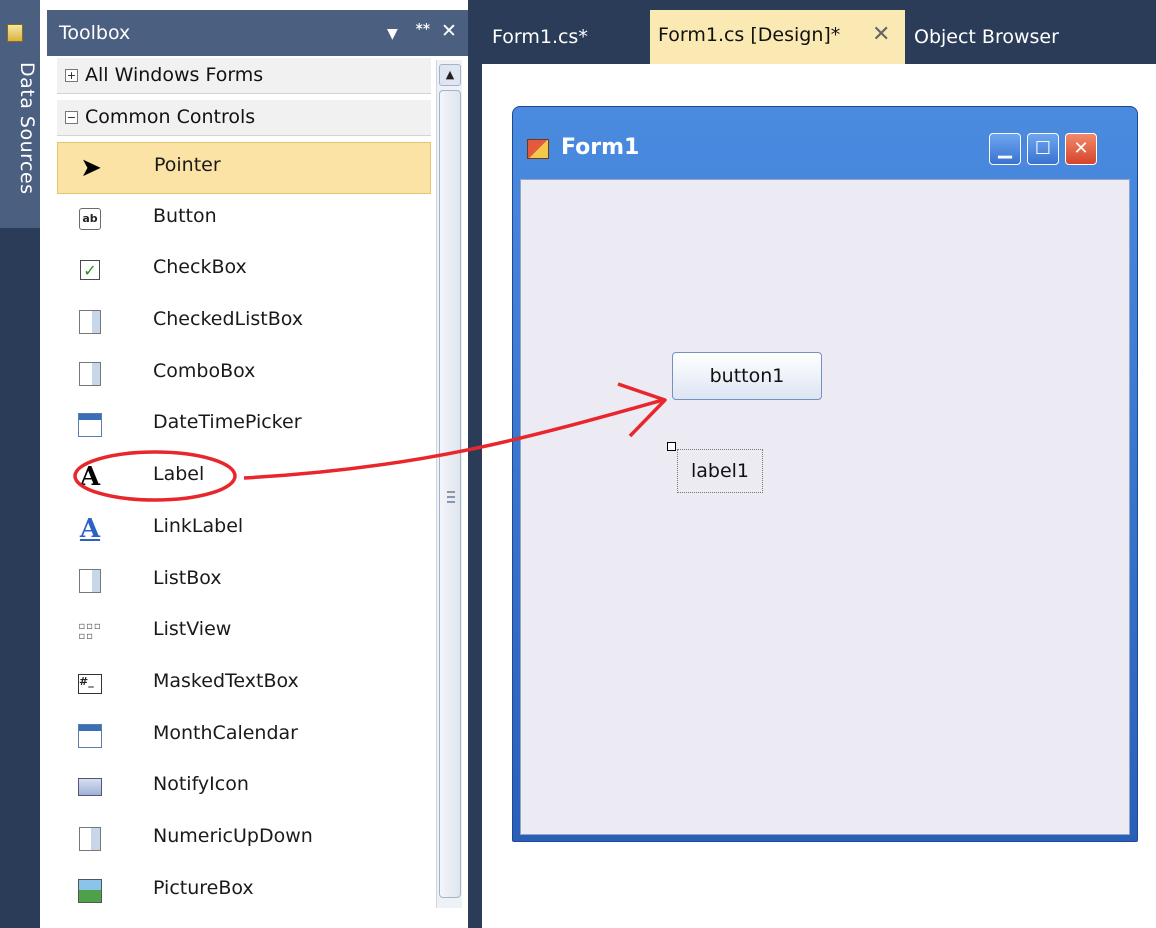  I want to click on tab-label: Form1.cs [Design]*, so click(749, 35).